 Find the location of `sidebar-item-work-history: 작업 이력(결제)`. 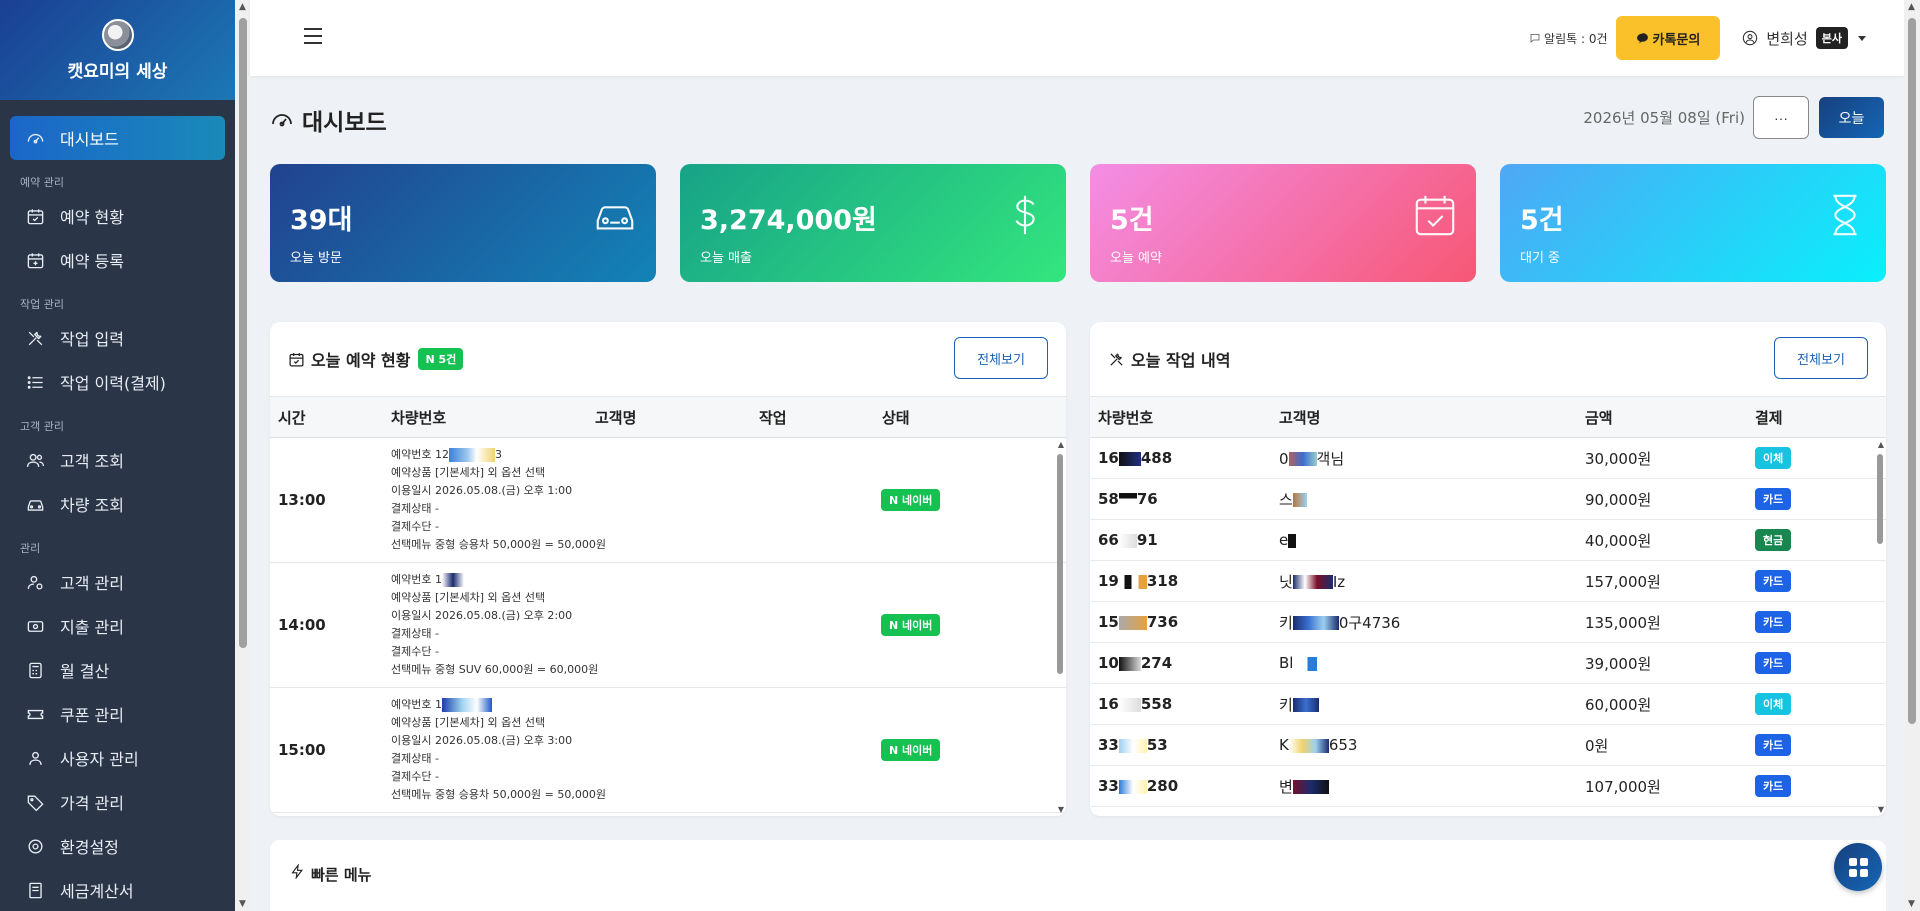

sidebar-item-work-history: 작업 이력(결제) is located at coordinates (117, 382).